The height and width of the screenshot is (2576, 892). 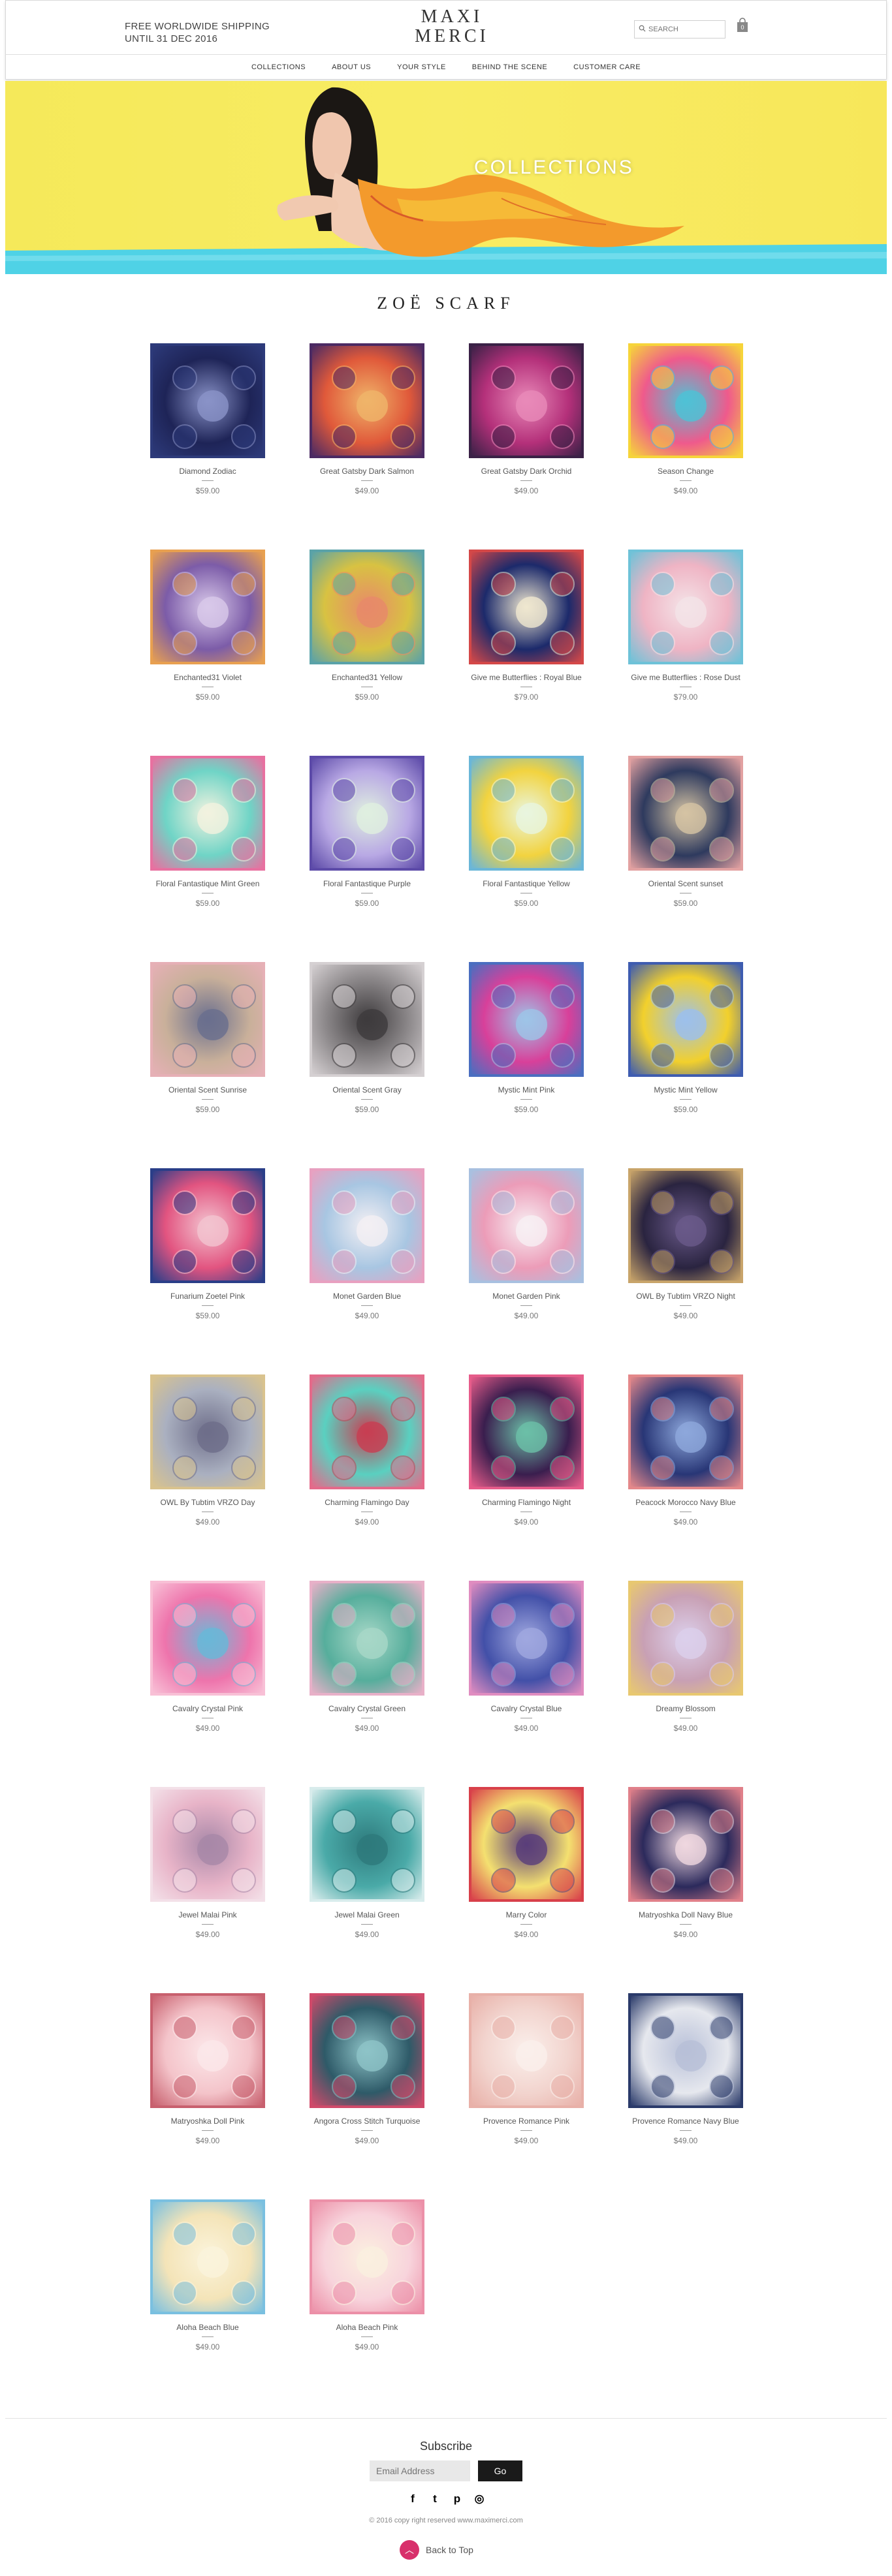 I want to click on product-card: Floral Fantastique Yellow $59.00, so click(x=526, y=832).